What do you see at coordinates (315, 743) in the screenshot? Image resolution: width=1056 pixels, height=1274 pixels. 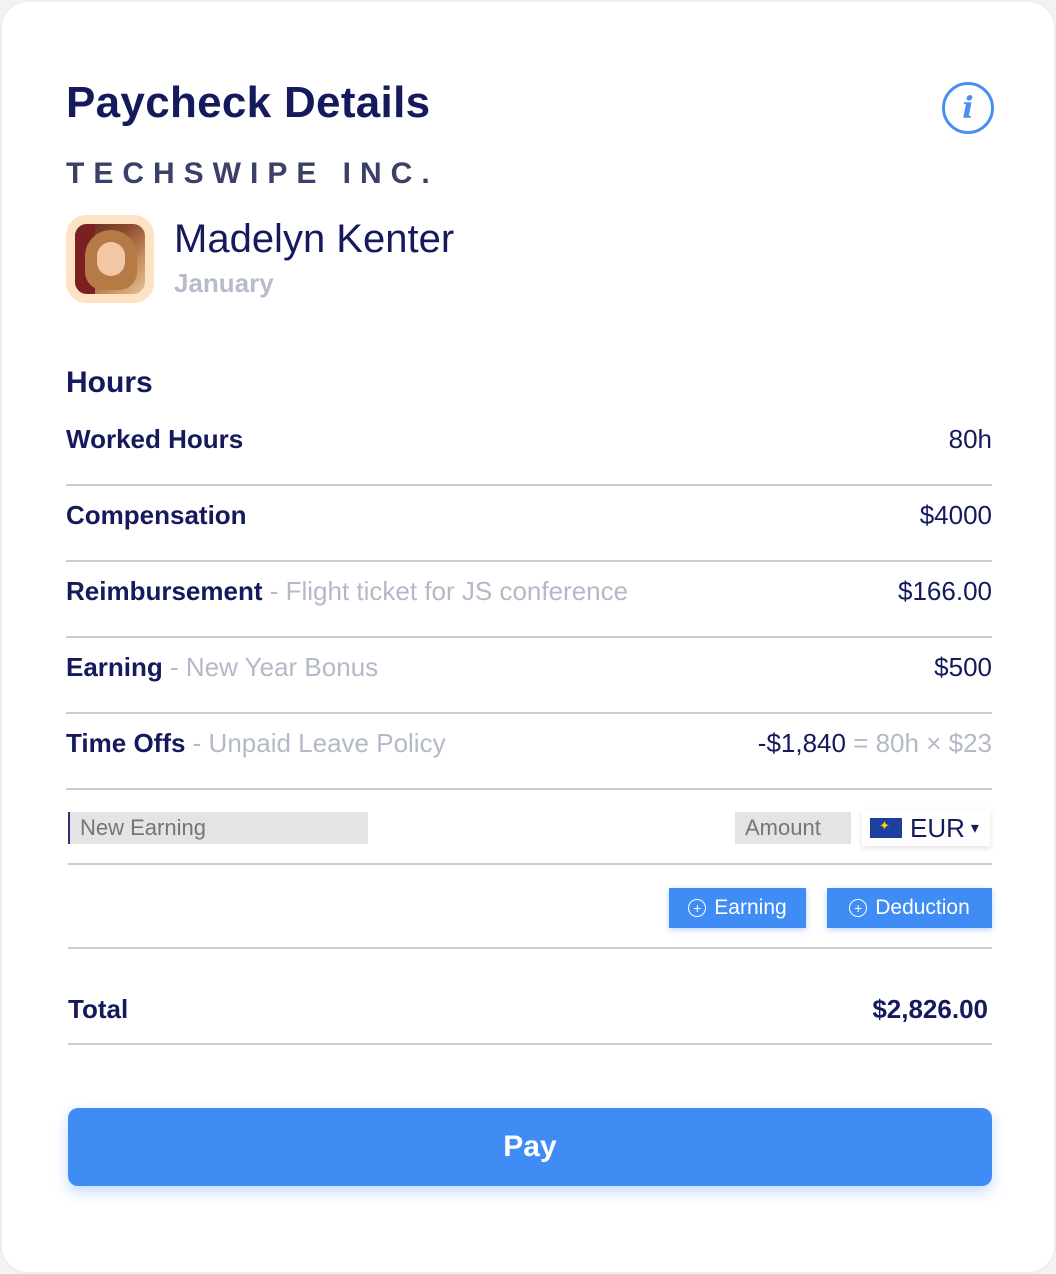 I see `row-description: - Unpaid Leave Policy` at bounding box center [315, 743].